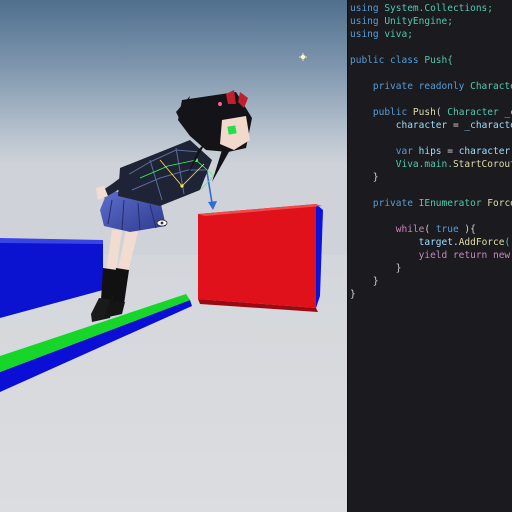 This screenshot has height=512, width=512. What do you see at coordinates (162, 223) in the screenshot?
I see `eye-icon` at bounding box center [162, 223].